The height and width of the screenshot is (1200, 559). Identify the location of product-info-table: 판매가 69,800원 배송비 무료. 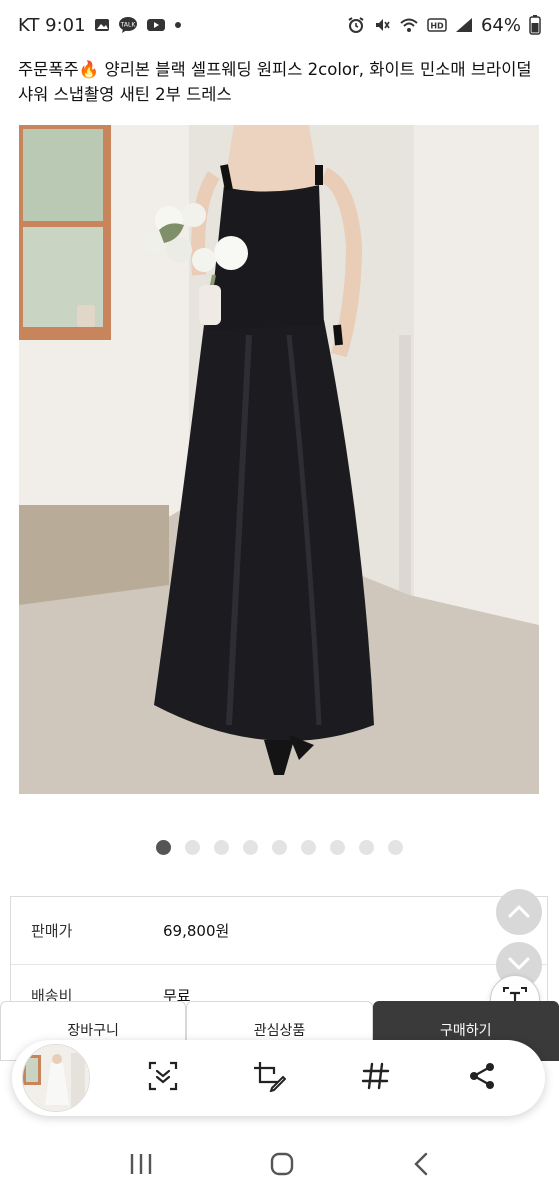
(279, 951).